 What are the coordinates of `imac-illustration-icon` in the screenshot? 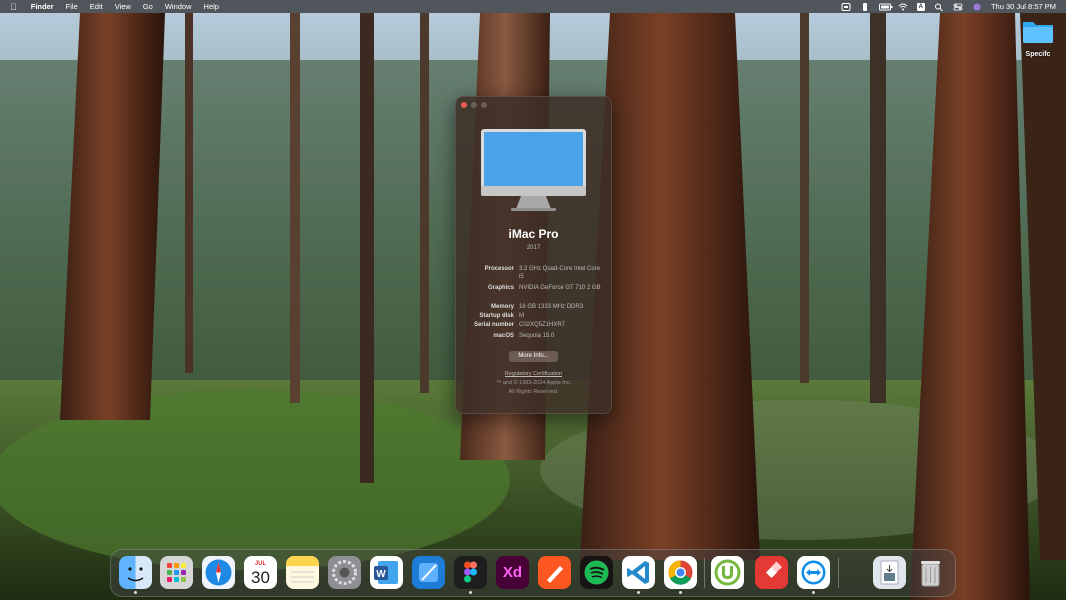 It's located at (533, 170).